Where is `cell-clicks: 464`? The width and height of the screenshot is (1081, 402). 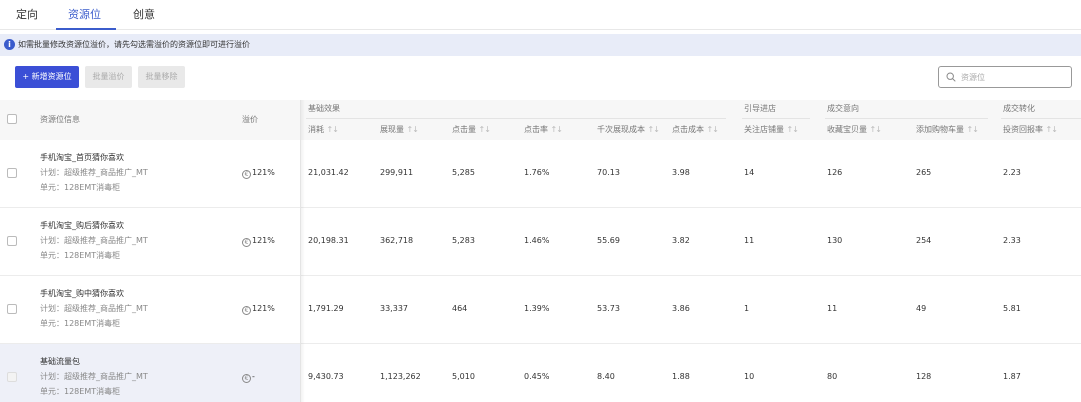 cell-clicks: 464 is located at coordinates (460, 308).